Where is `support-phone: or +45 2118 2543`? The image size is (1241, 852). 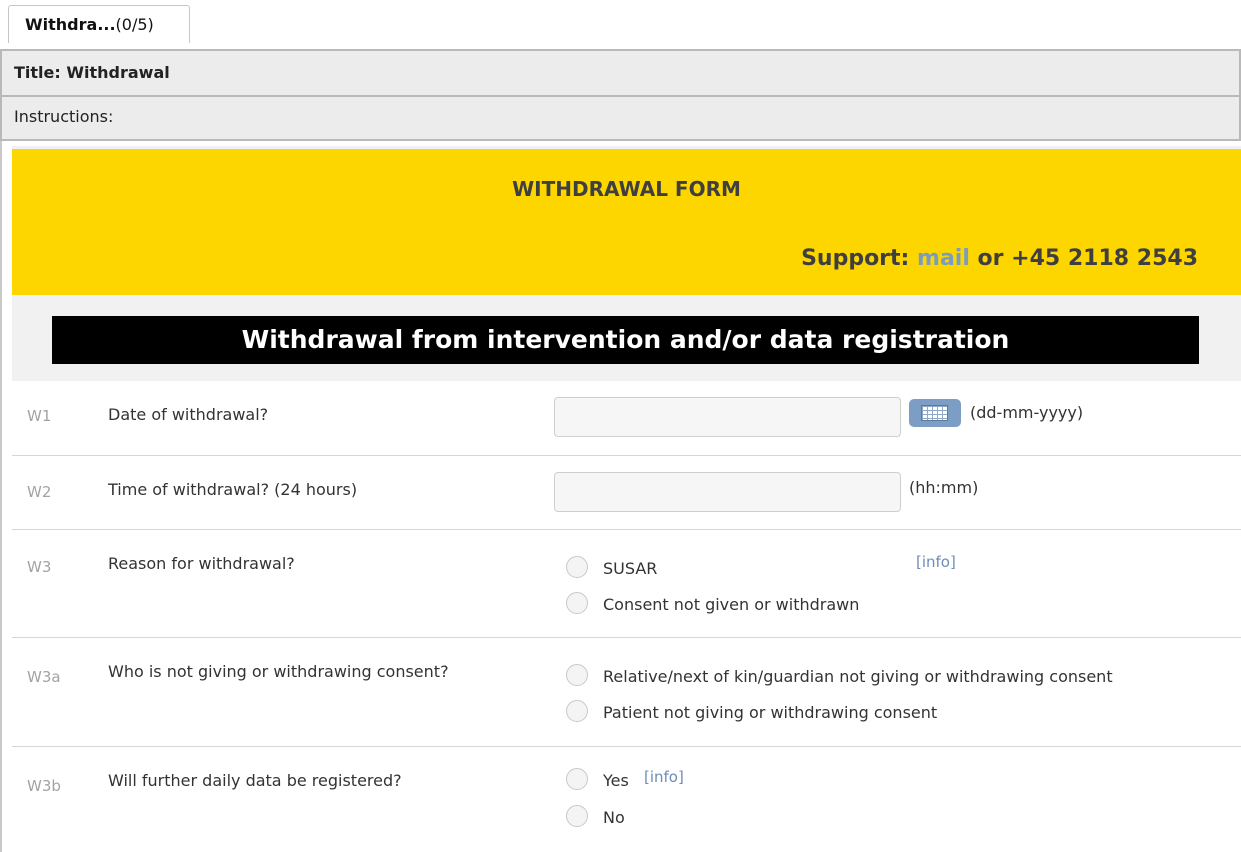
support-phone: or +45 2118 2543 is located at coordinates (1087, 258).